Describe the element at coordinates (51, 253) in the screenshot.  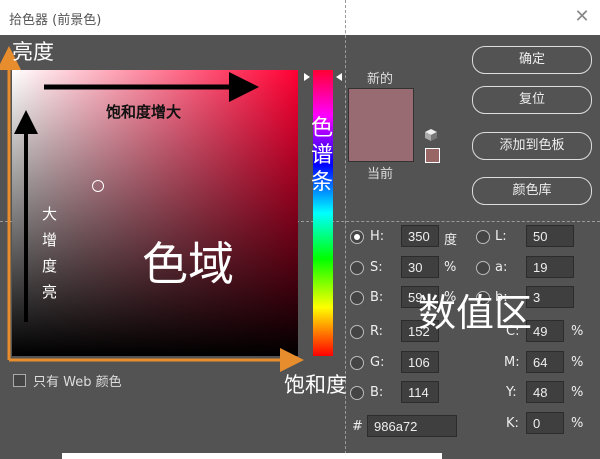
I see `annotation-brightness-increase: 大 增 度 亮` at that location.